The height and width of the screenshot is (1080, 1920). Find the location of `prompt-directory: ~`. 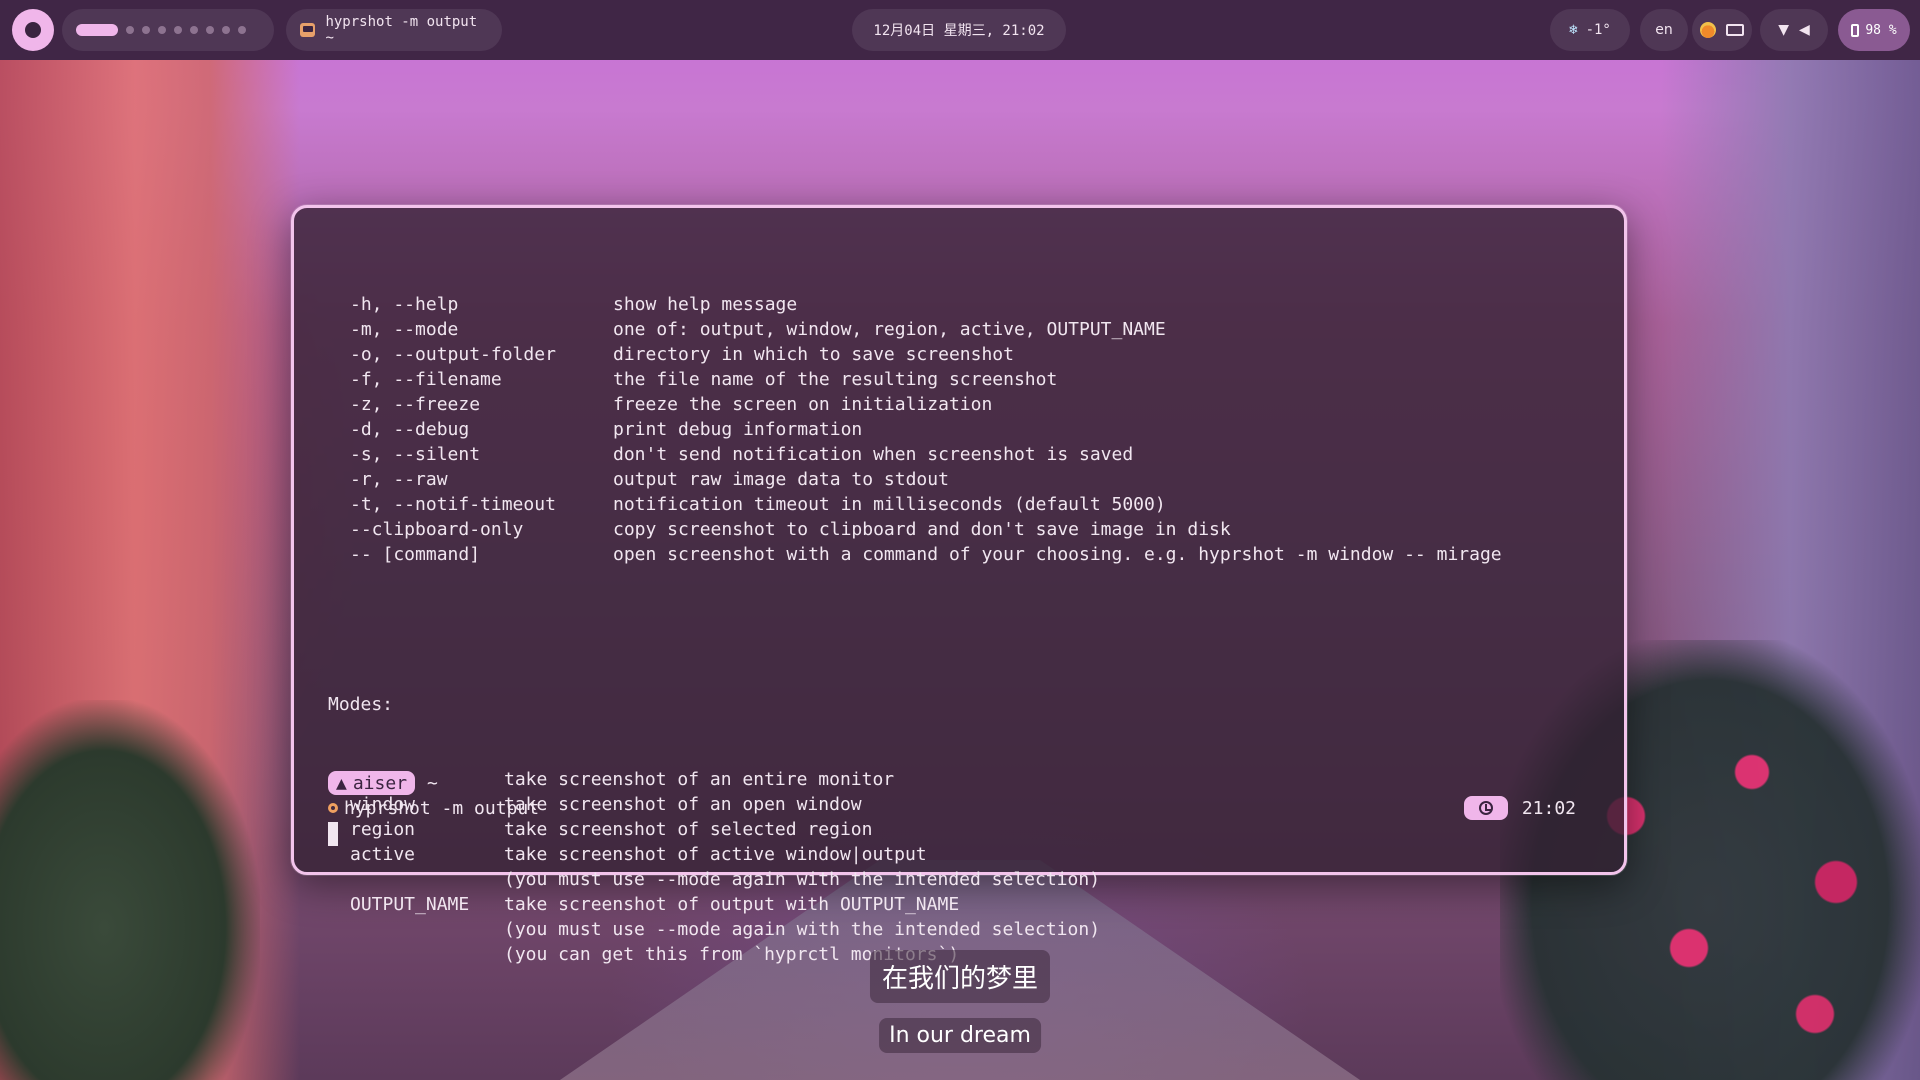

prompt-directory: ~ is located at coordinates (432, 783).